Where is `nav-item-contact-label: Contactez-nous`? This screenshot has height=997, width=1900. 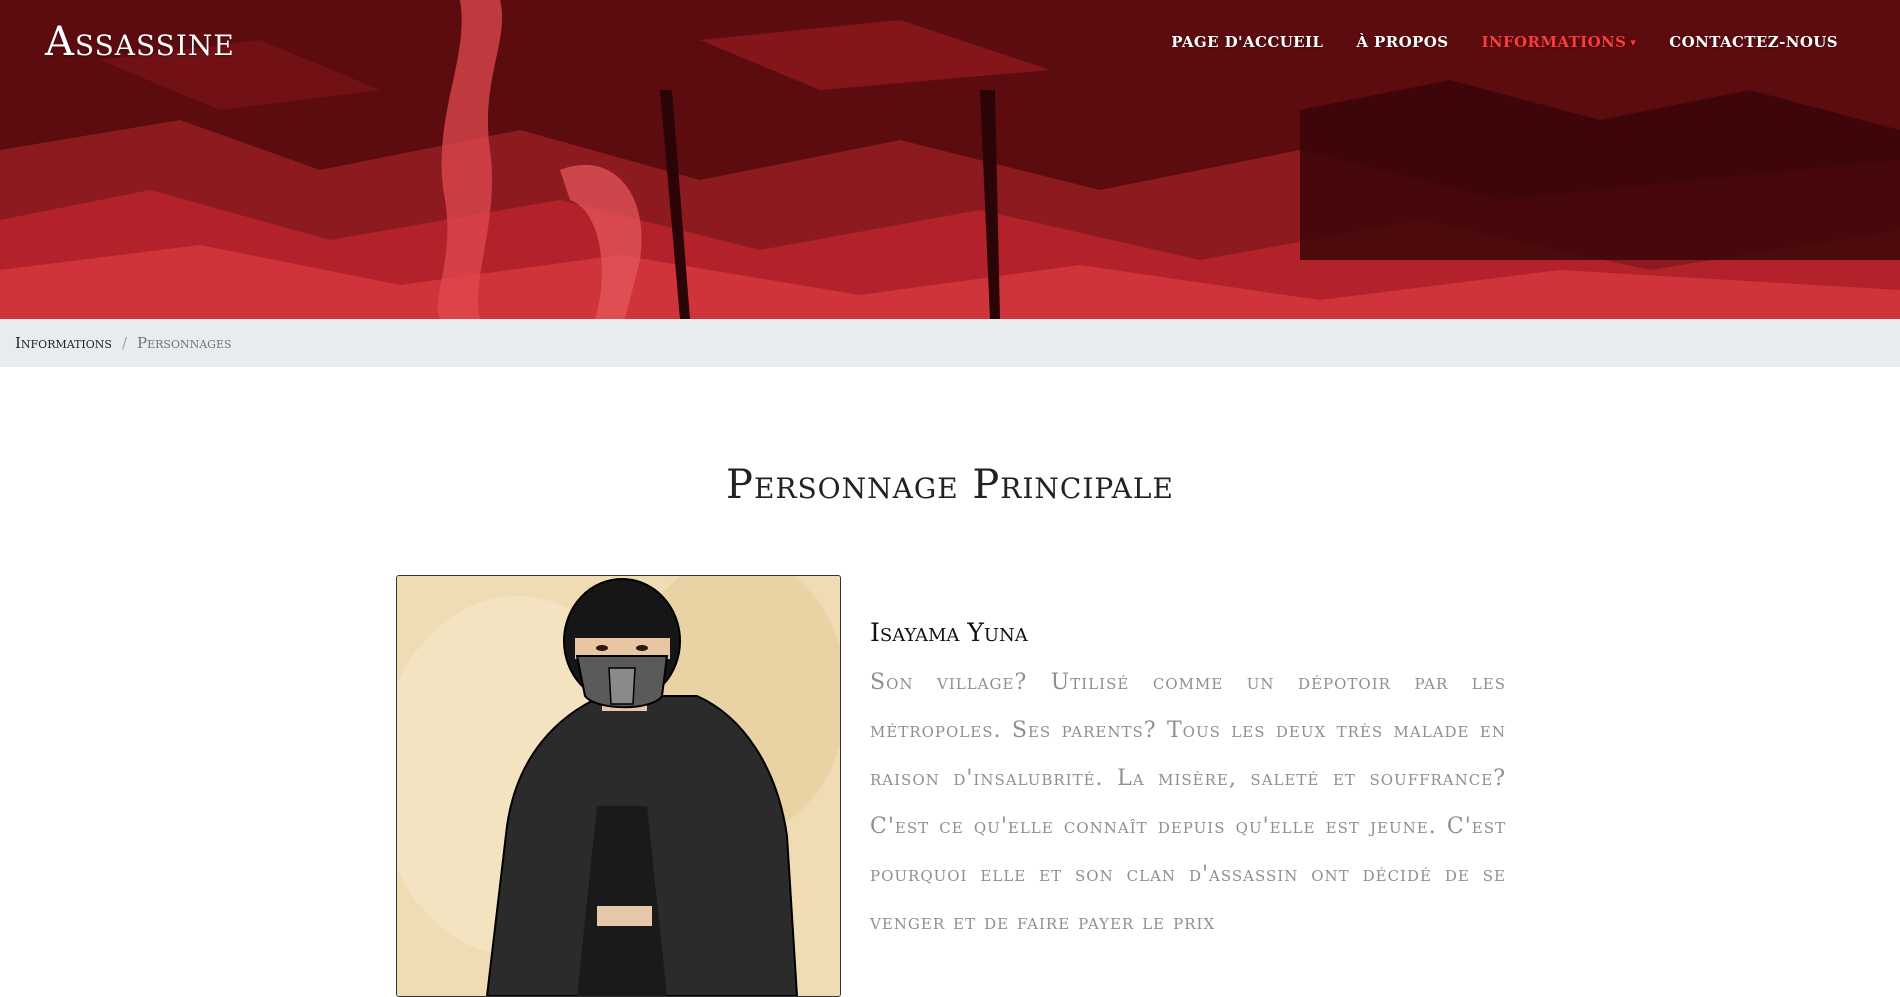 nav-item-contact-label: Contactez-nous is located at coordinates (1753, 42).